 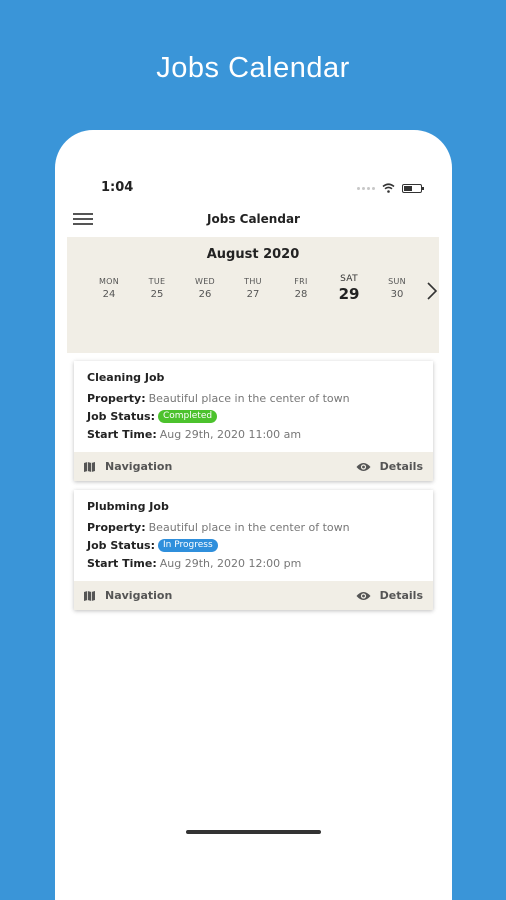 I want to click on day-name: WED, so click(x=205, y=281).